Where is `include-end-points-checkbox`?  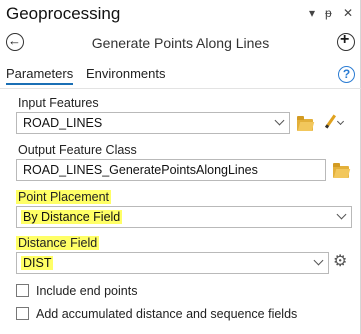
include-end-points-checkbox is located at coordinates (22, 290).